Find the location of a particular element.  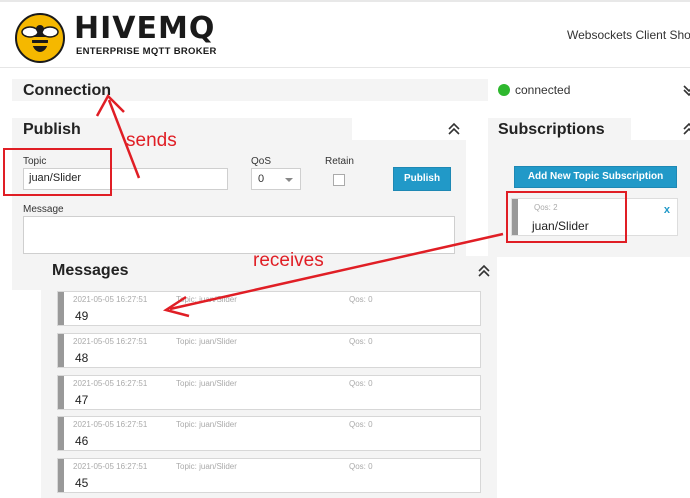

publish-button: Publish is located at coordinates (422, 179).